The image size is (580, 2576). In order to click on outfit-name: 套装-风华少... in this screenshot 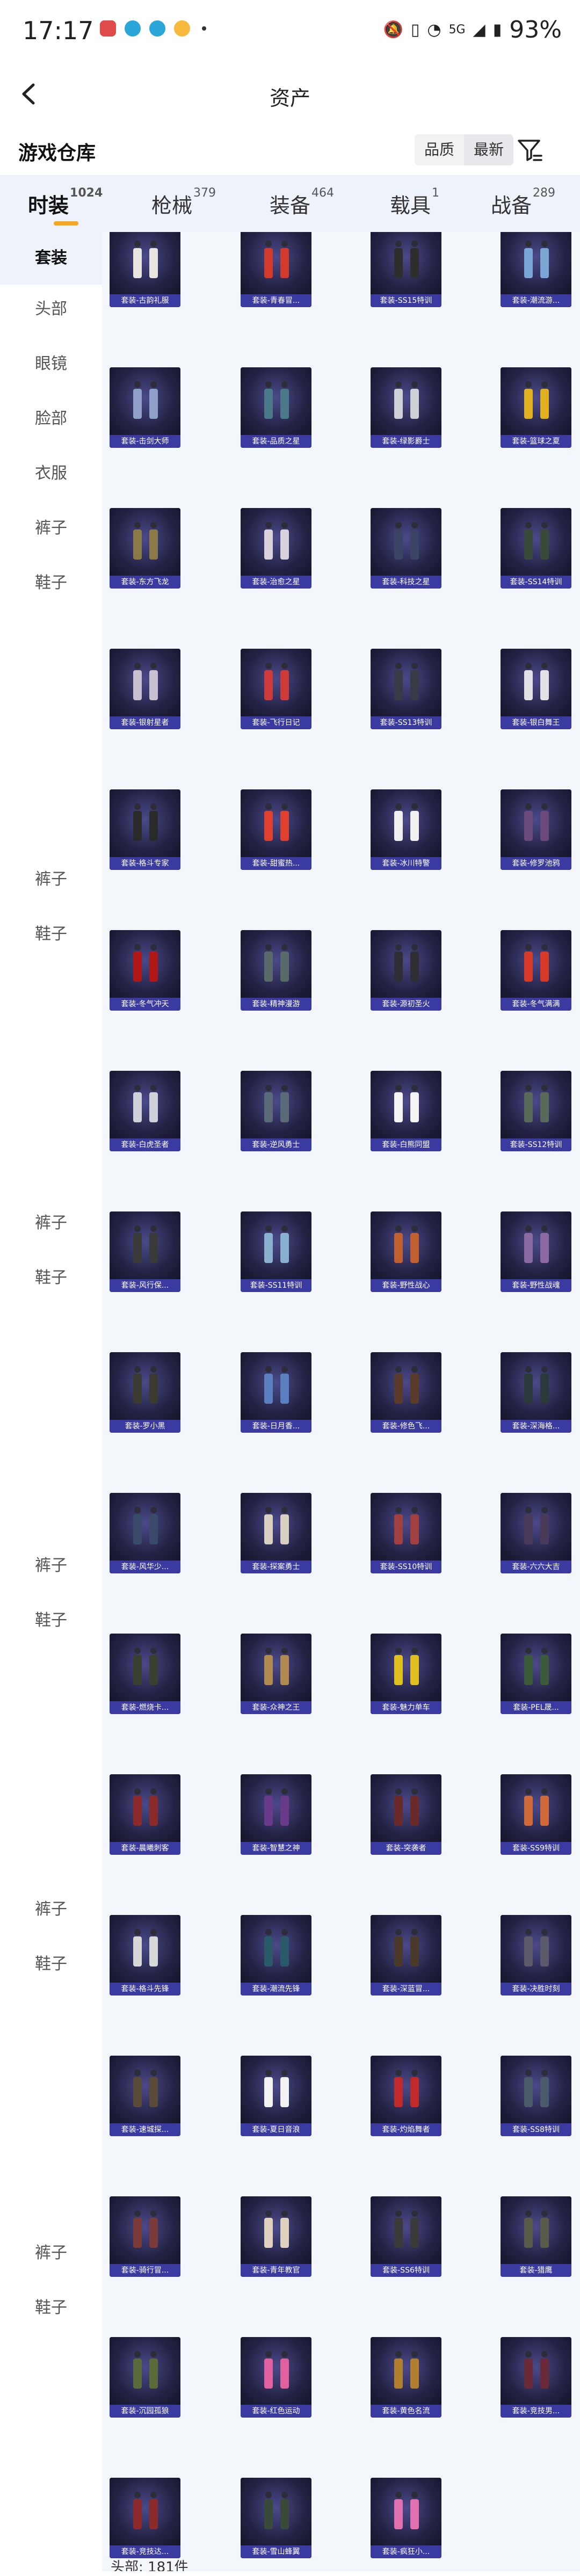, I will do `click(145, 1567)`.